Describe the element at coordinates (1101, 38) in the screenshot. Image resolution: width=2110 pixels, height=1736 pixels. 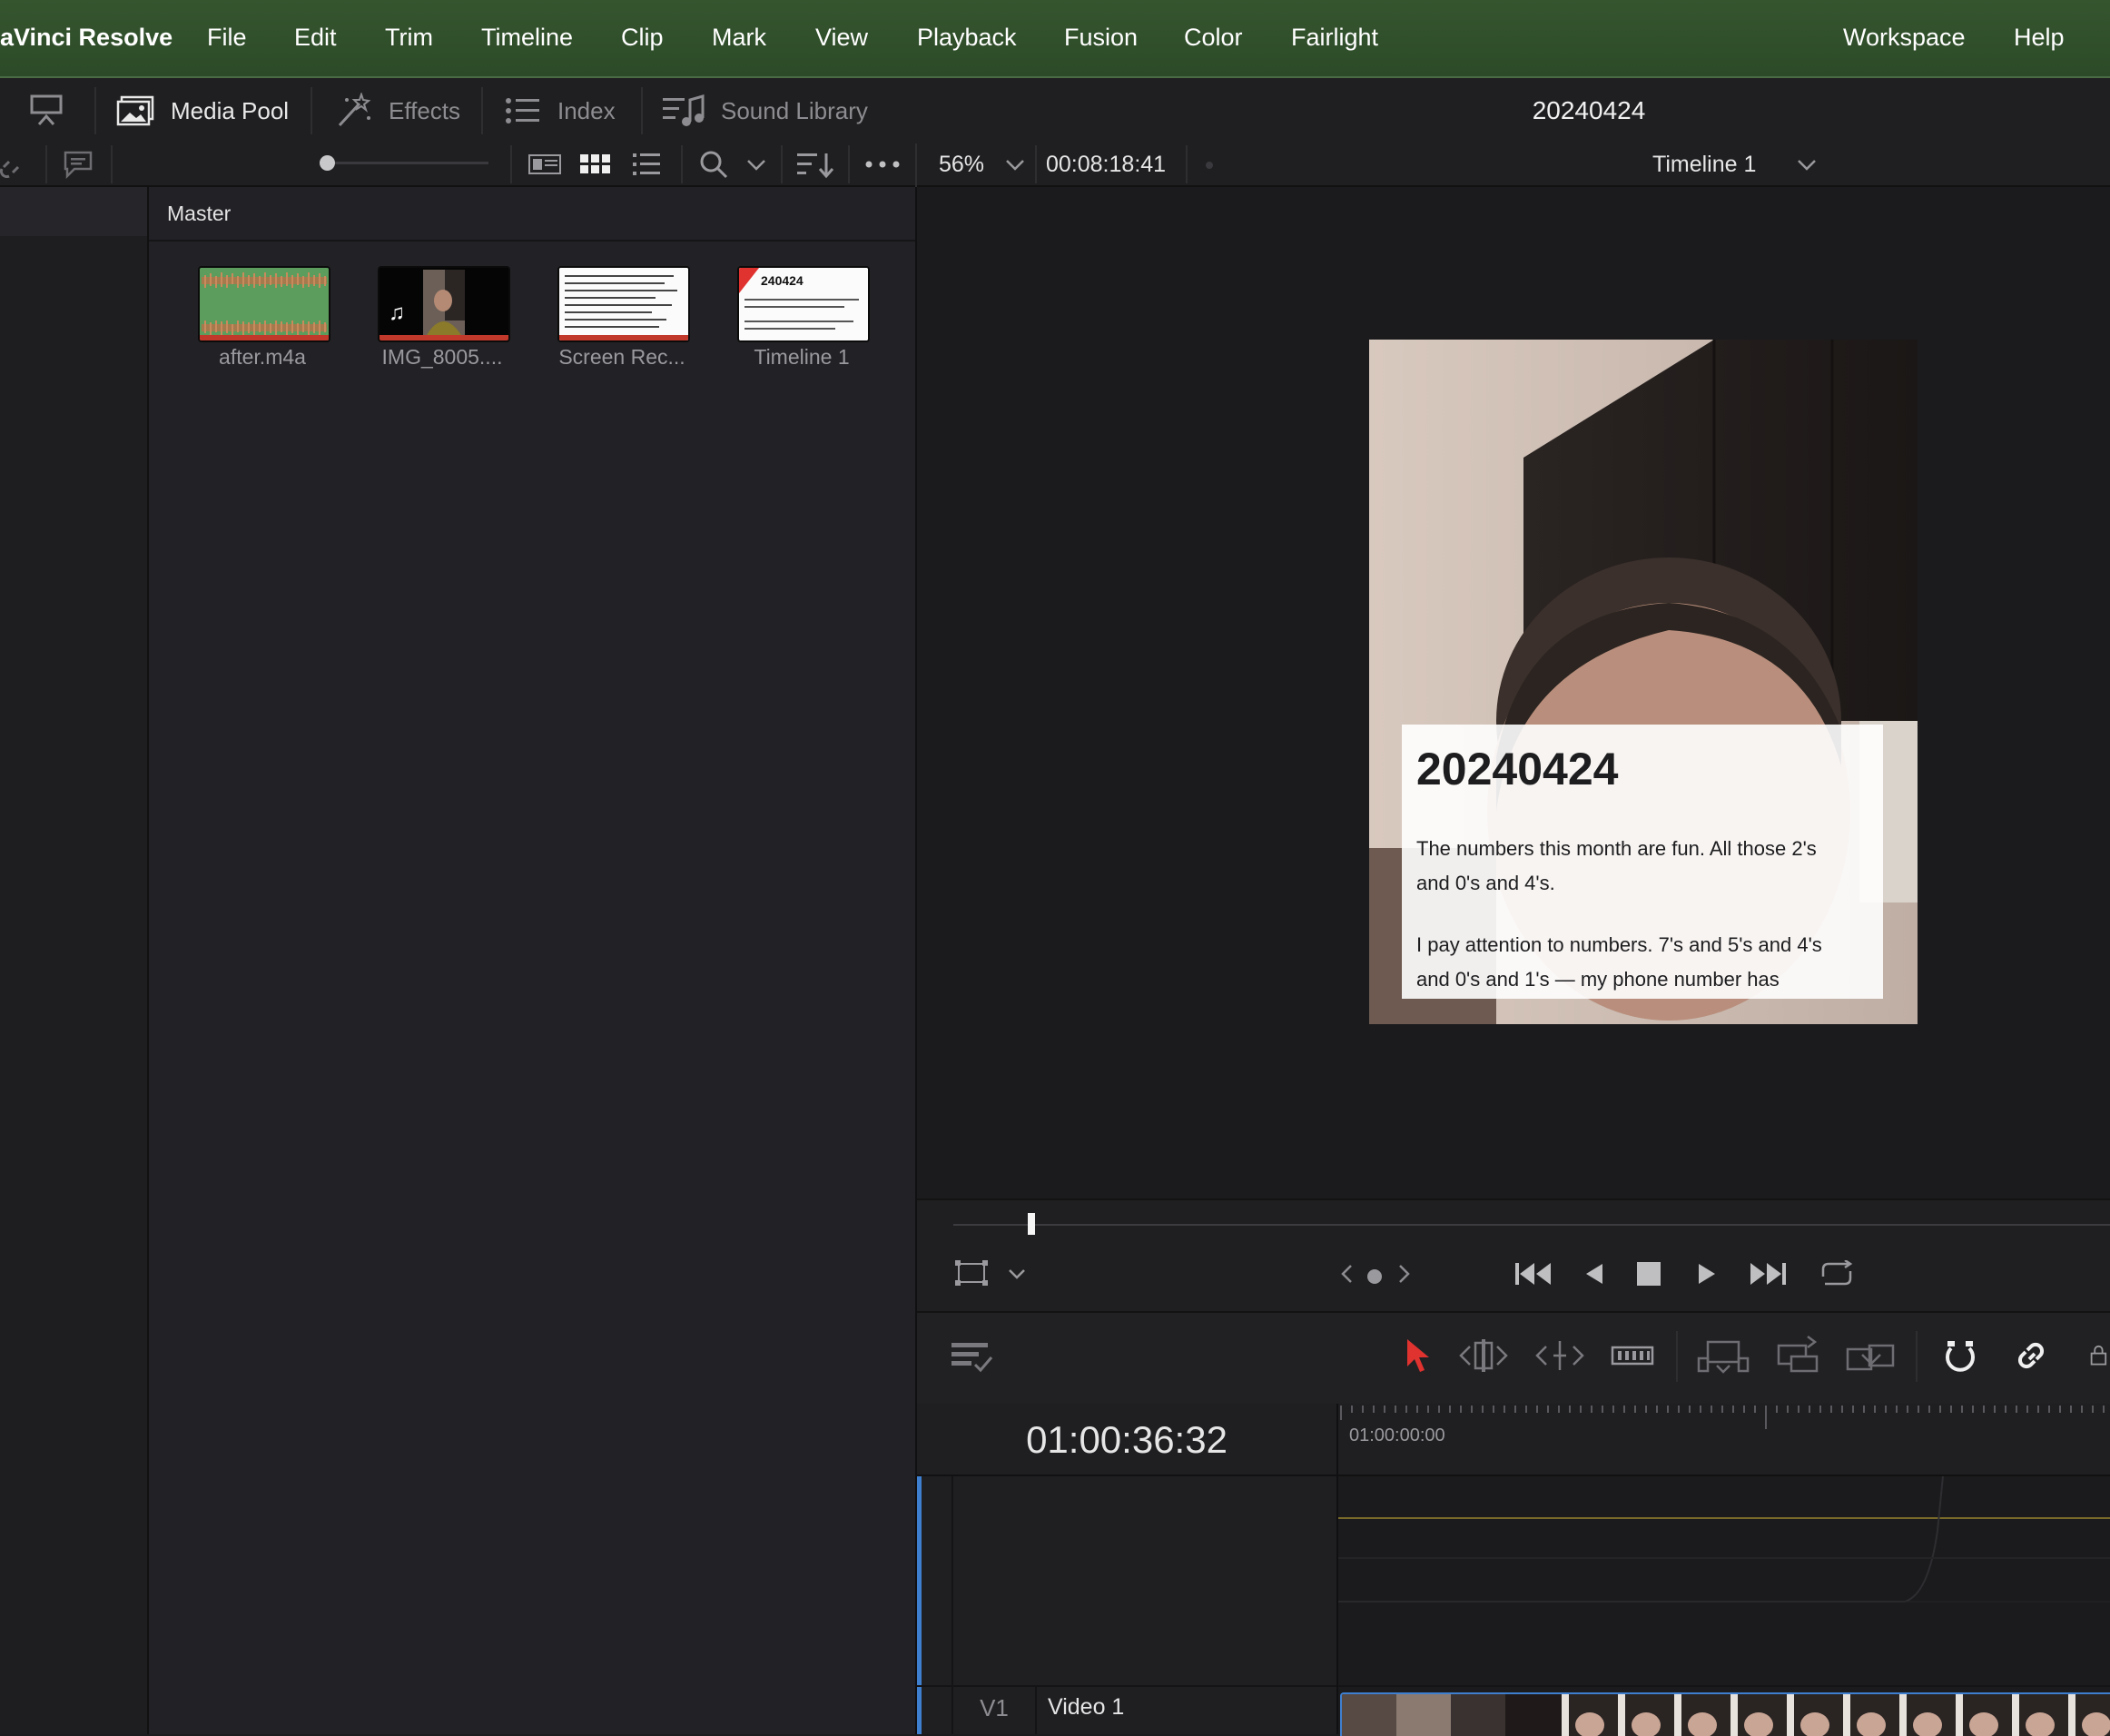
I see `menu-fusion: Fusion` at that location.